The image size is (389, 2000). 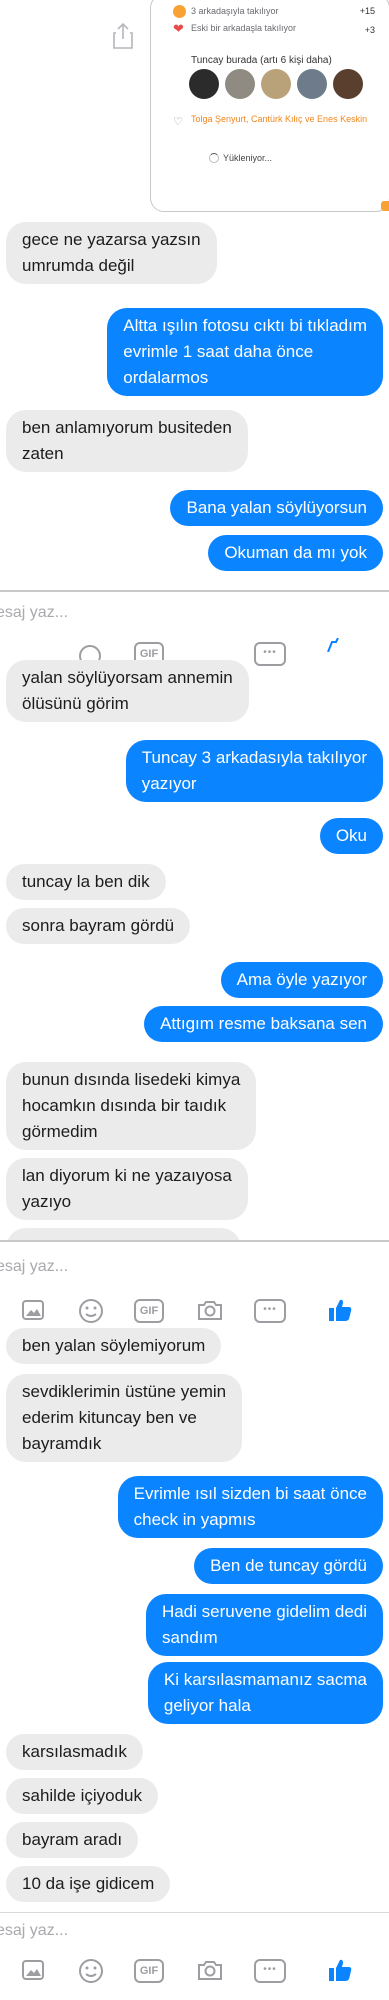 What do you see at coordinates (123, 1234) in the screenshot?
I see `message-bubble-incoming-cut` at bounding box center [123, 1234].